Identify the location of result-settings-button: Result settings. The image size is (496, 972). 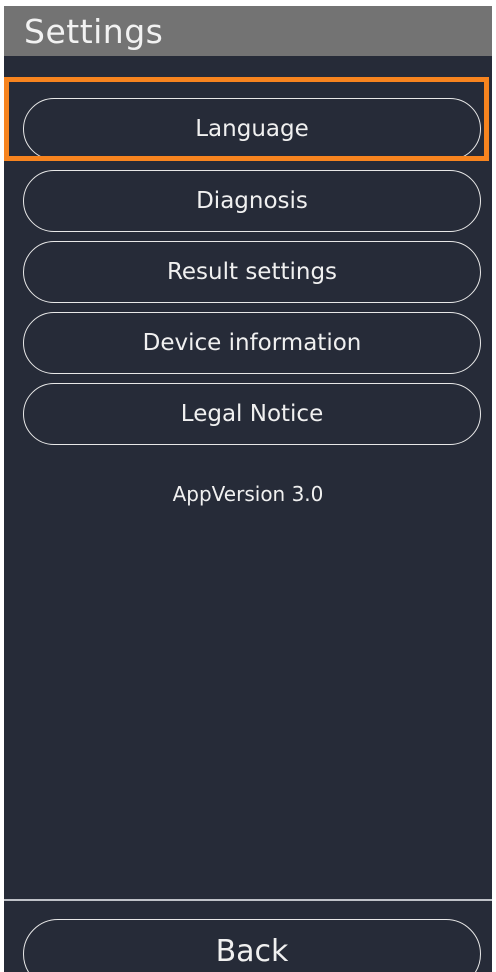
(252, 272).